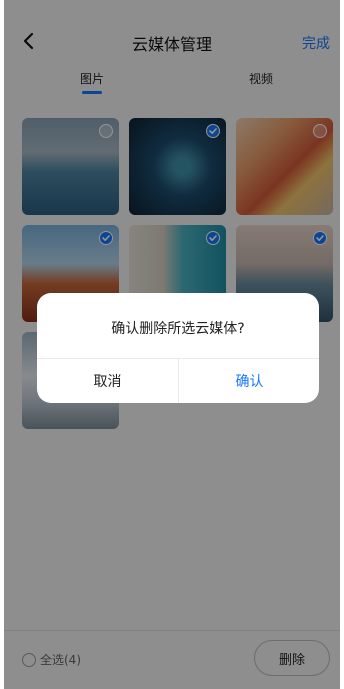 Image resolution: width=344 pixels, height=689 pixels. I want to click on confirm-dialog: 确认删除所选云媒体? 取消 确认, so click(178, 348).